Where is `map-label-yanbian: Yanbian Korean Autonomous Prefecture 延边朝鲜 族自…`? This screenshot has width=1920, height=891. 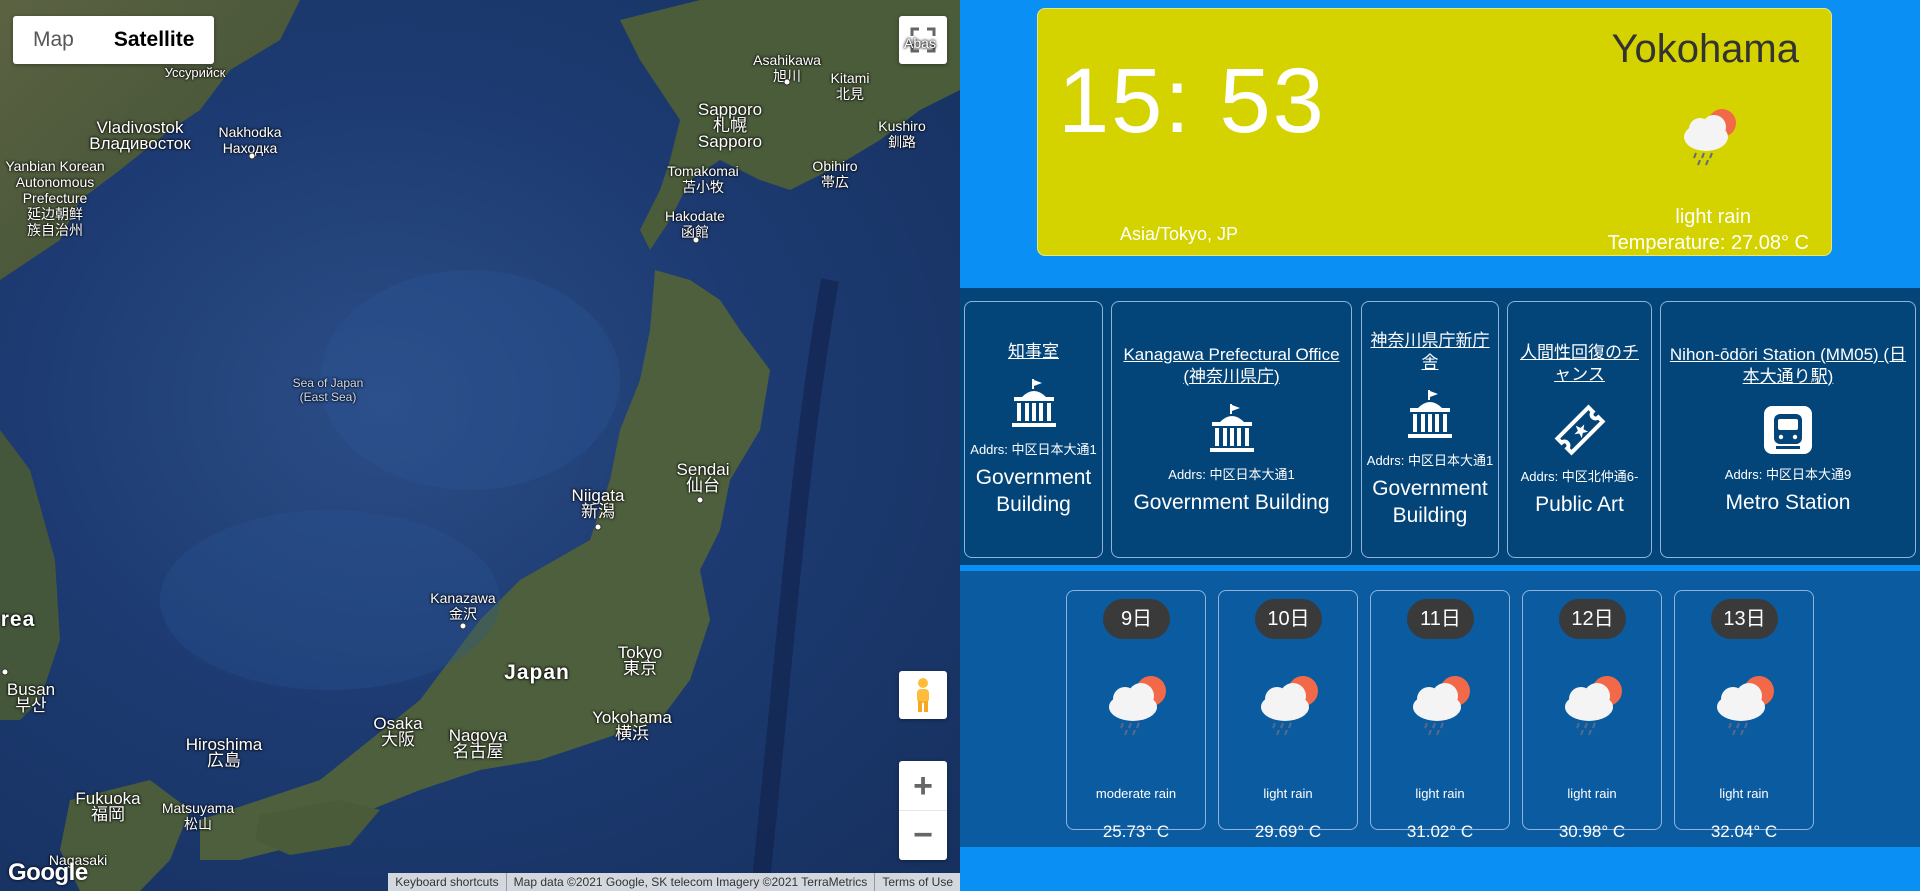
map-label-yanbian: Yanbian Korean Autonomous Prefecture 延边朝鲜 族自… is located at coordinates (55, 198).